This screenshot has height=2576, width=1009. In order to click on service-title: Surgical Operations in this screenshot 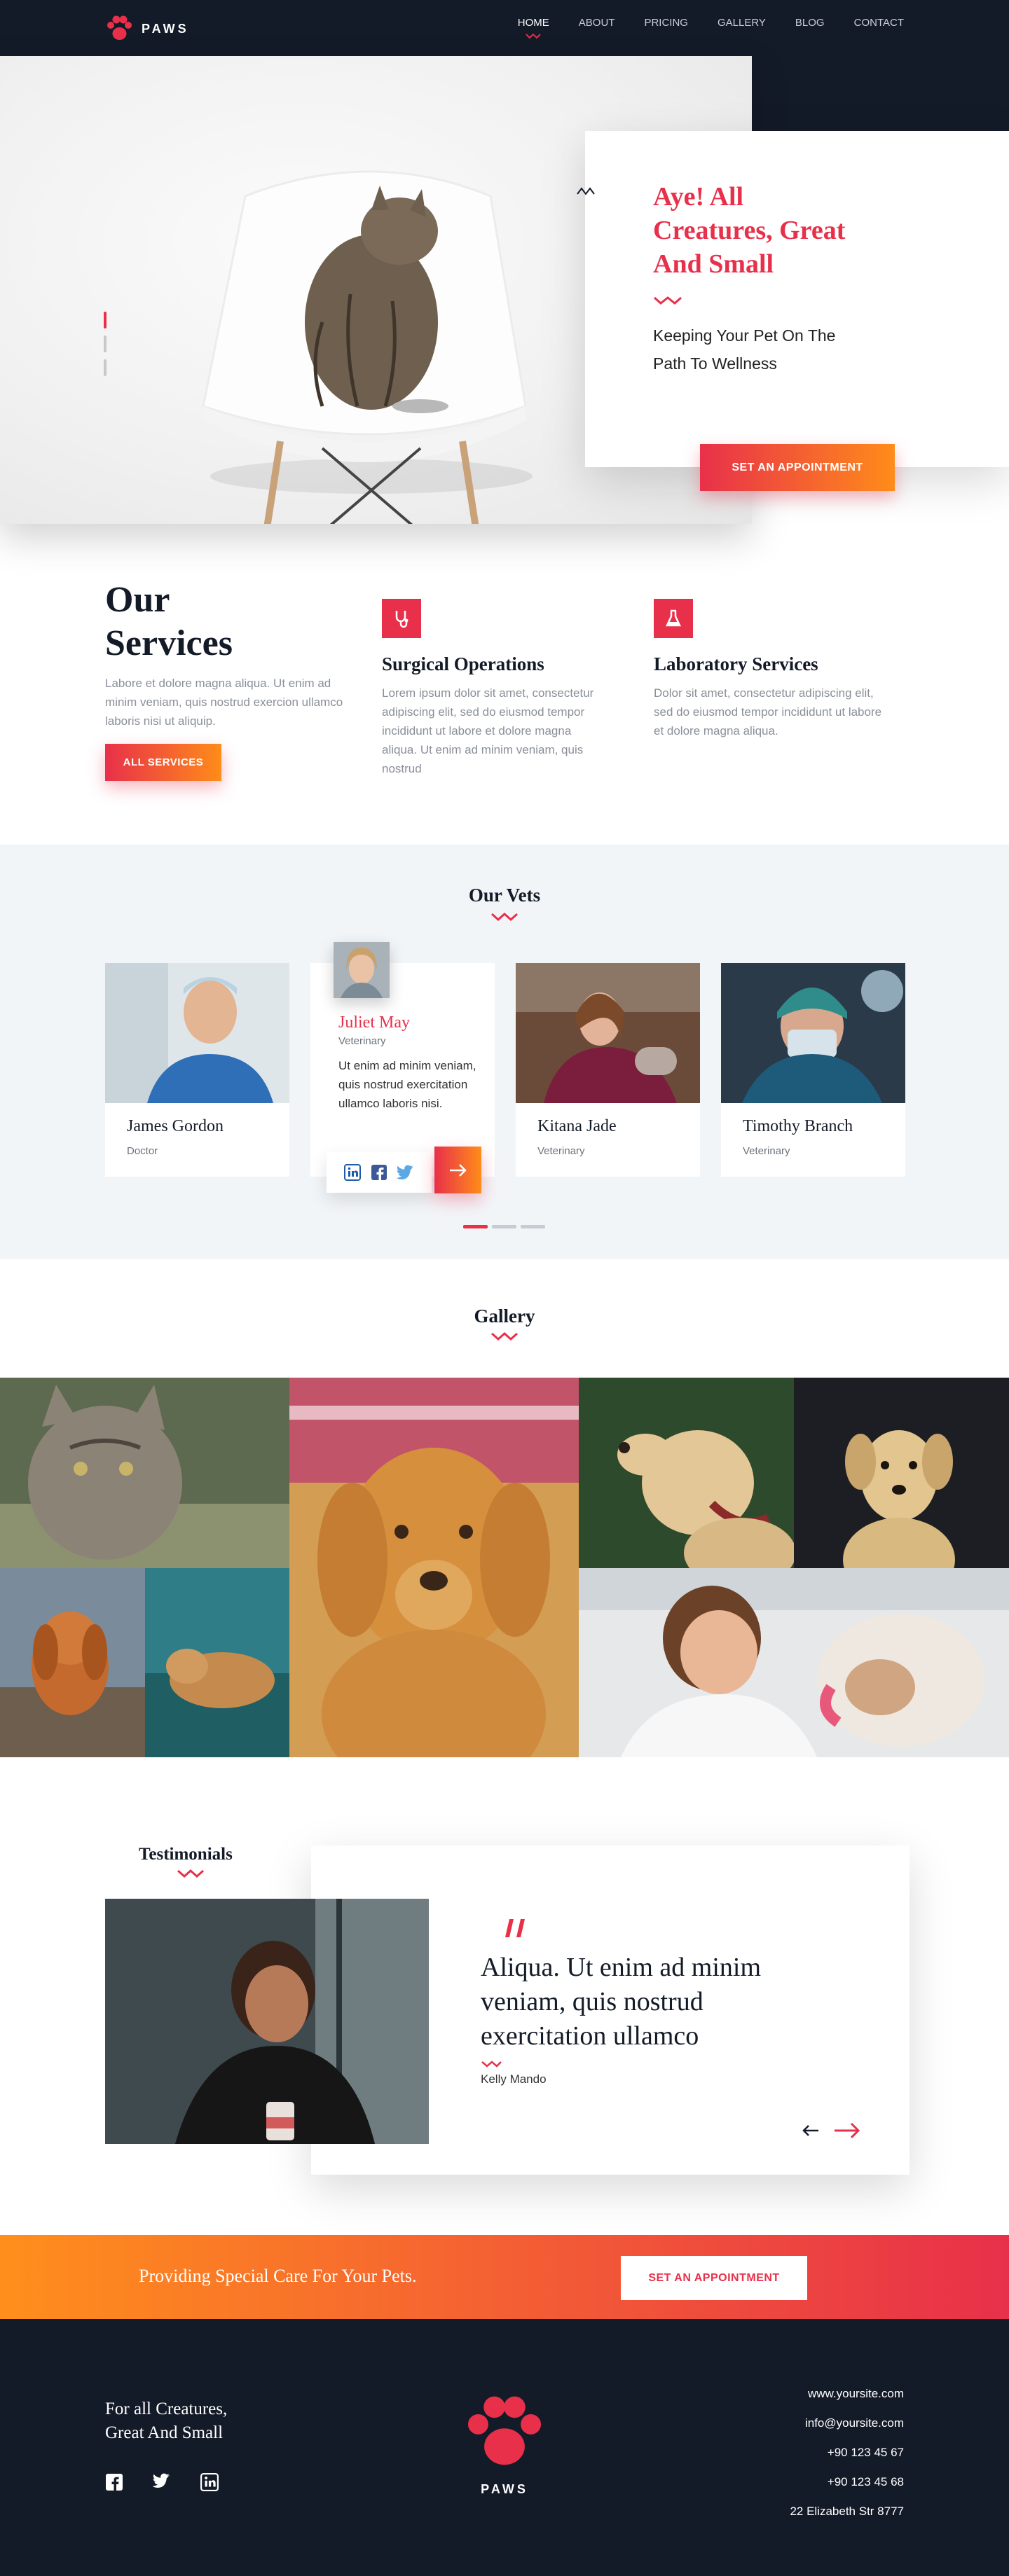, I will do `click(463, 663)`.